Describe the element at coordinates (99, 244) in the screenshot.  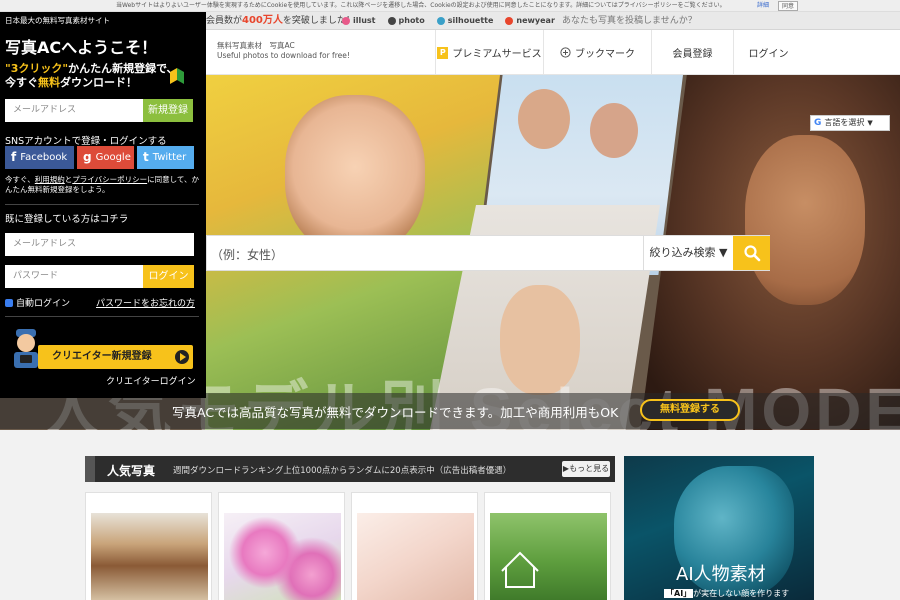
I see `login-email-input: メールアドレス` at that location.